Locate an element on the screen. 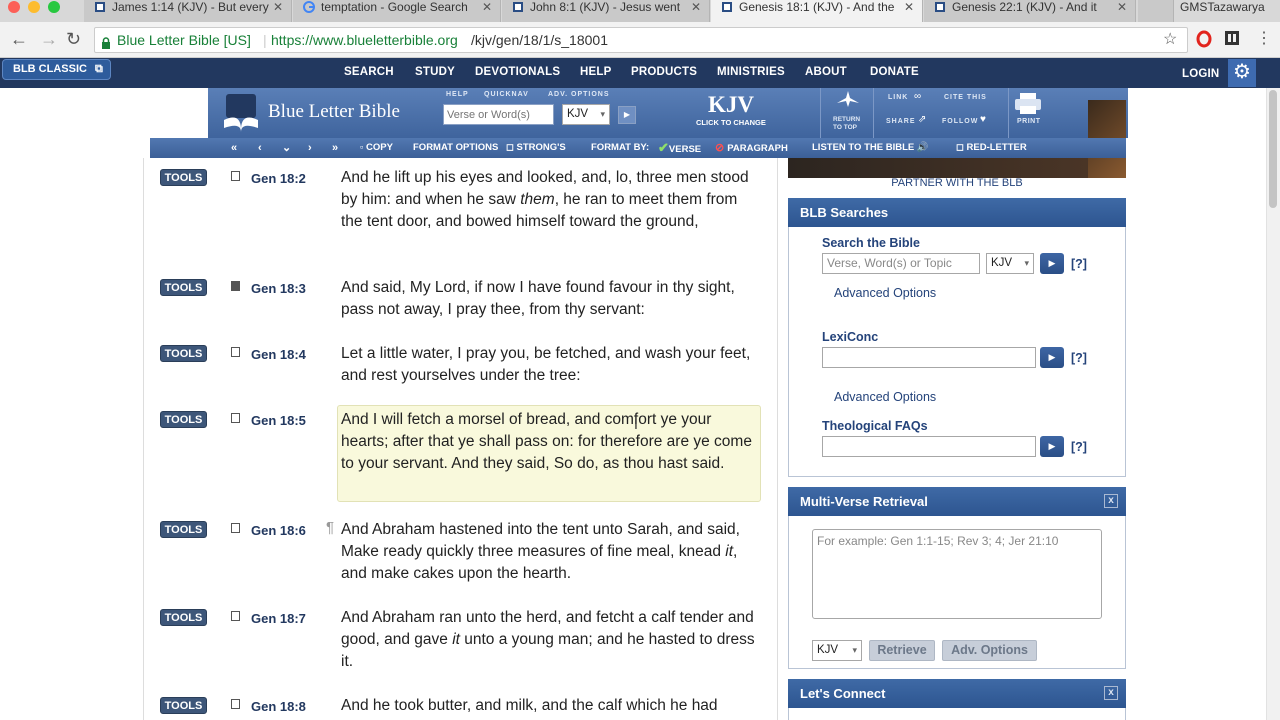 The width and height of the screenshot is (1280, 720). nav-help: HELP is located at coordinates (595, 73).